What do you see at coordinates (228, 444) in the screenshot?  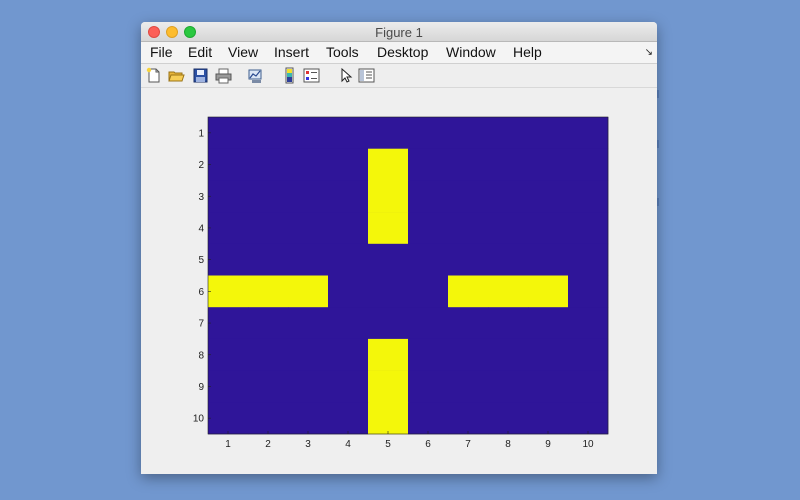 I see `x-tick-label: 1` at bounding box center [228, 444].